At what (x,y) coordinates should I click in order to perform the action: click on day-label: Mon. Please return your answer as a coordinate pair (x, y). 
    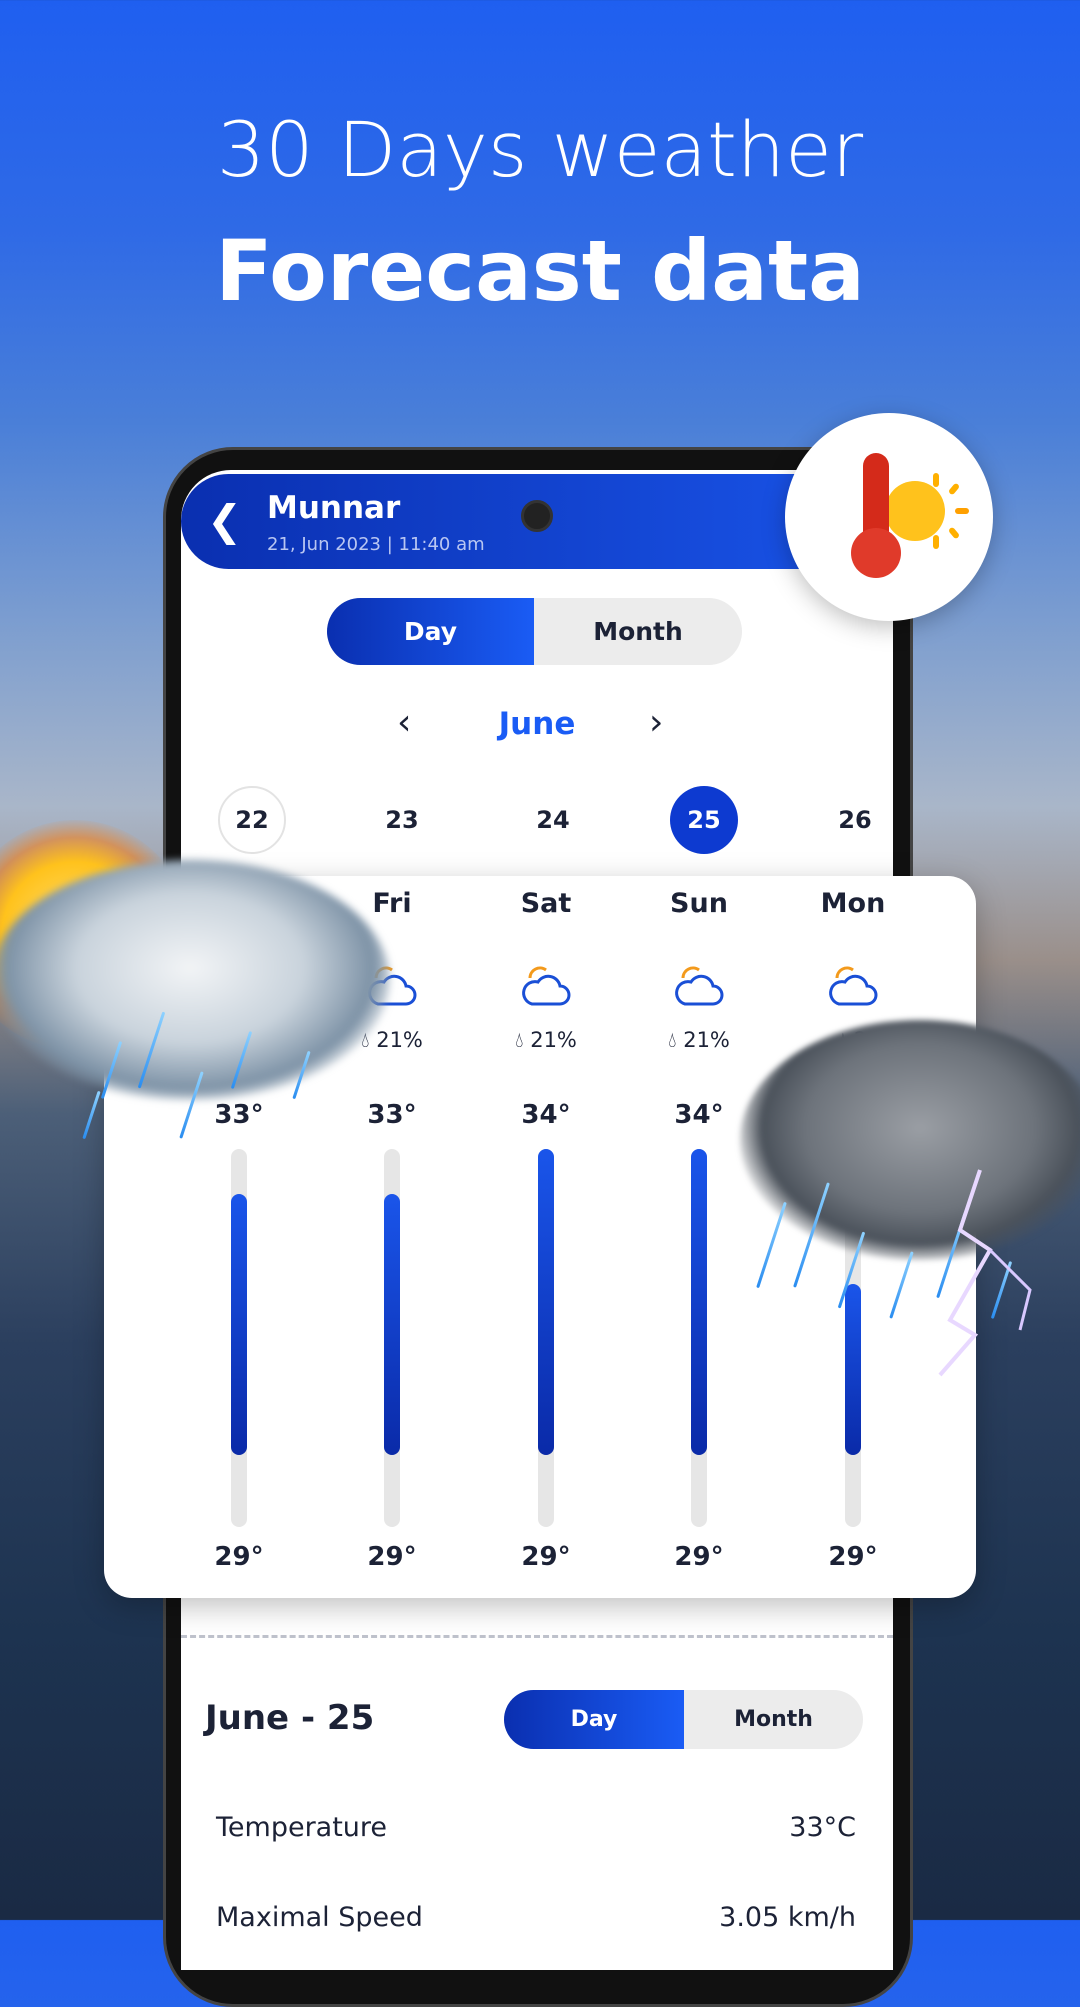
    Looking at the image, I should click on (853, 903).